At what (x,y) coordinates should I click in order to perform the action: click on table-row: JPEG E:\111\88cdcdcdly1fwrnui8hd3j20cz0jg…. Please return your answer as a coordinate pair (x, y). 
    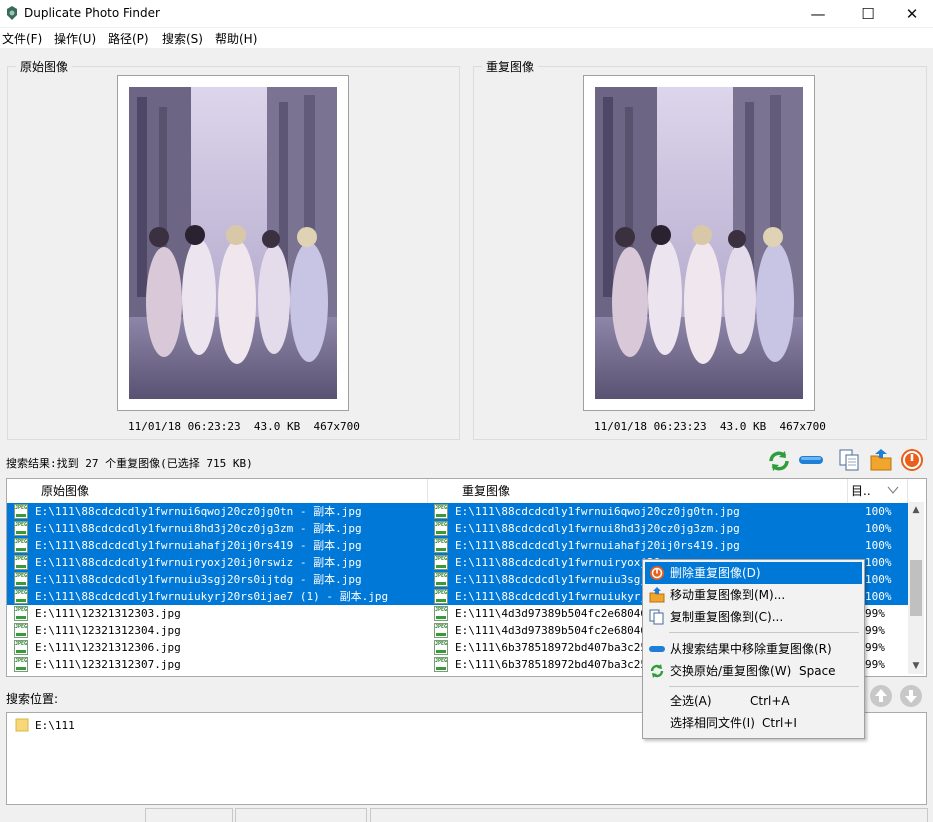
    Looking at the image, I should click on (458, 528).